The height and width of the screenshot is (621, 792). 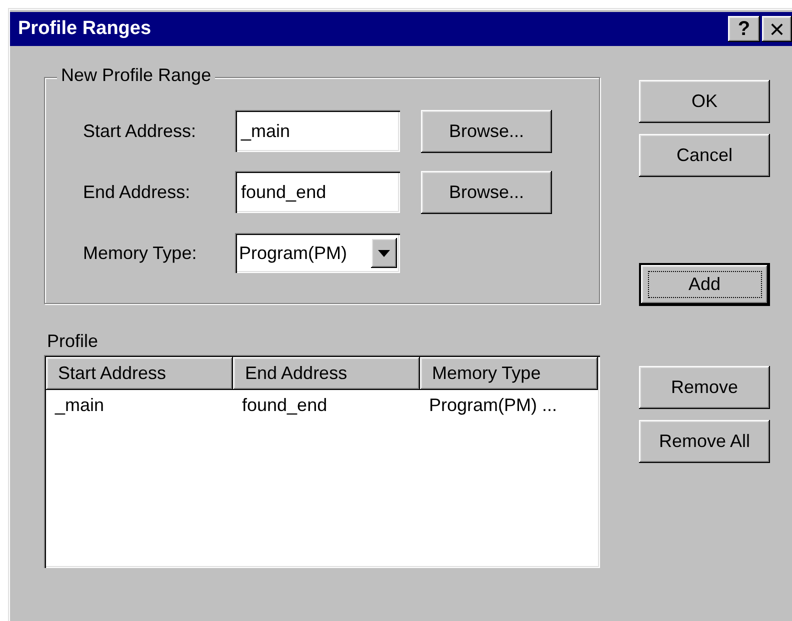 What do you see at coordinates (139, 373) in the screenshot?
I see `column-header: Start Address` at bounding box center [139, 373].